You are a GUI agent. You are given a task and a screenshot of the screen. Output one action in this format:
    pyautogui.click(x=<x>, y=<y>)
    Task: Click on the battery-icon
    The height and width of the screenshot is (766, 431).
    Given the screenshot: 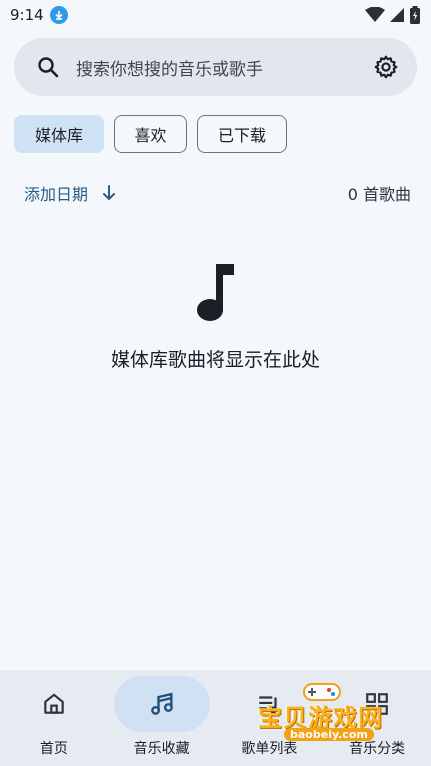 What is the action you would take?
    pyautogui.click(x=415, y=15)
    